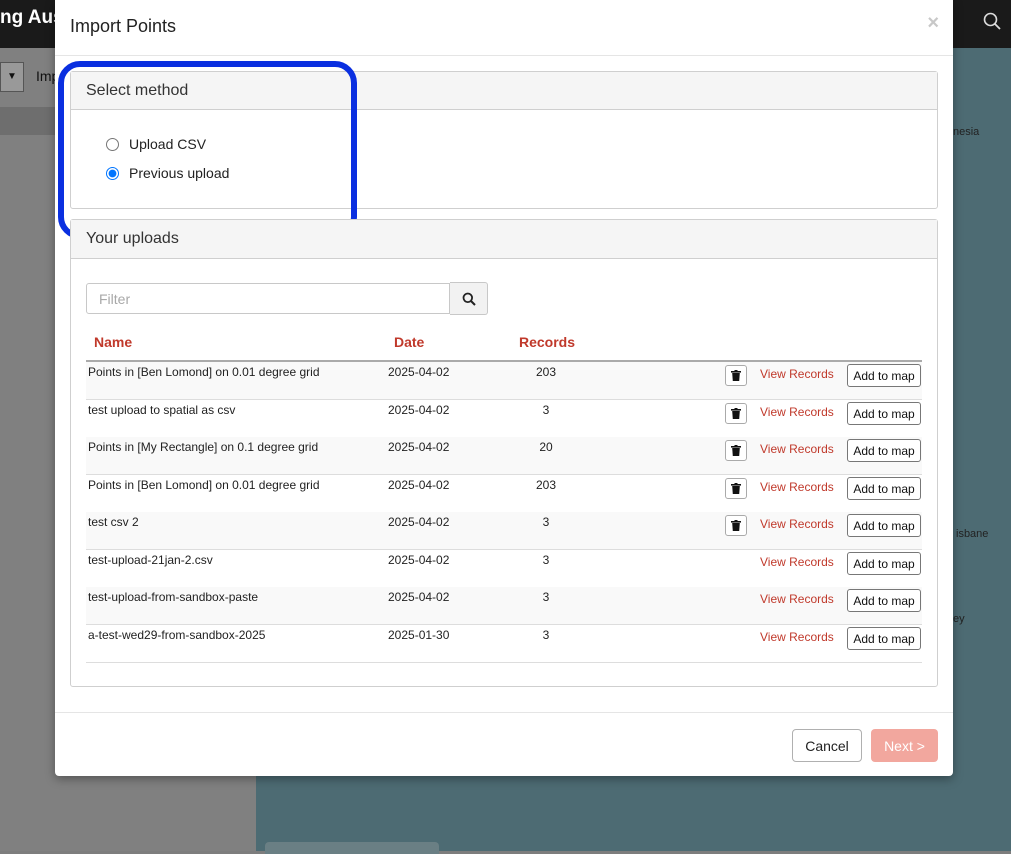  I want to click on radio-upload-csv-input, so click(112, 144).